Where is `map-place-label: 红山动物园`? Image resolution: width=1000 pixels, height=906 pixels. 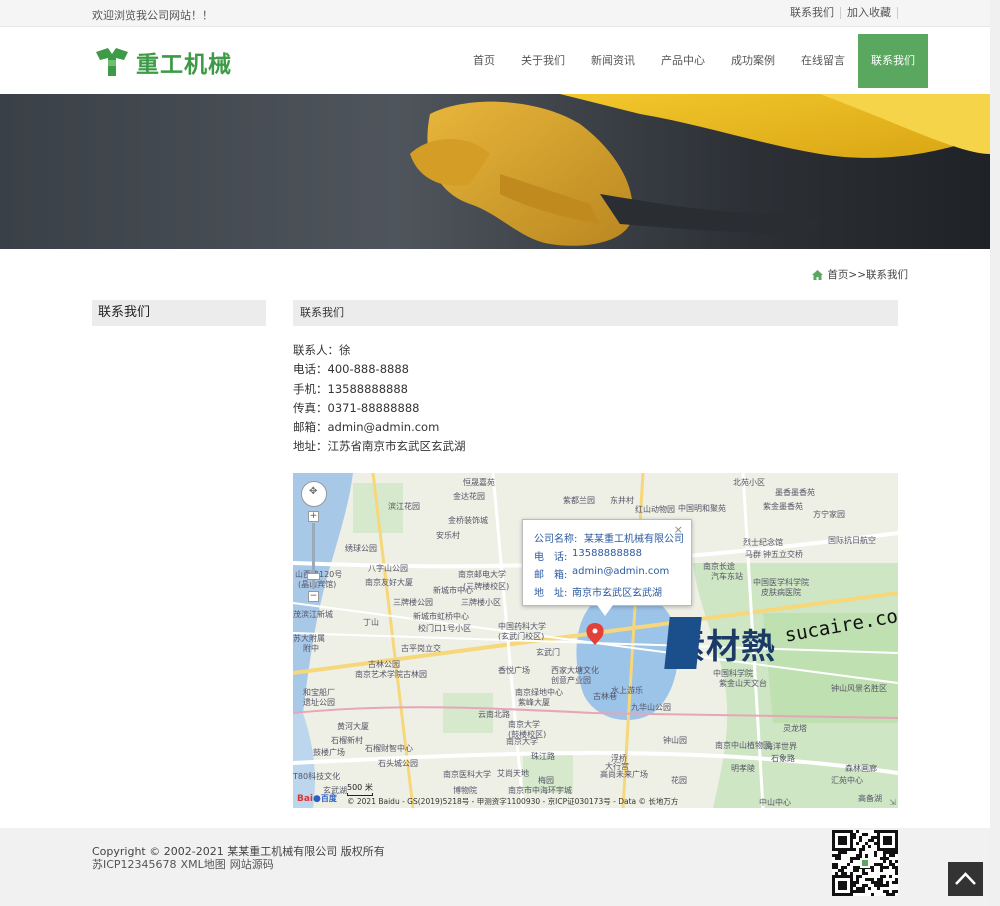
map-place-label: 红山动物园 is located at coordinates (655, 509).